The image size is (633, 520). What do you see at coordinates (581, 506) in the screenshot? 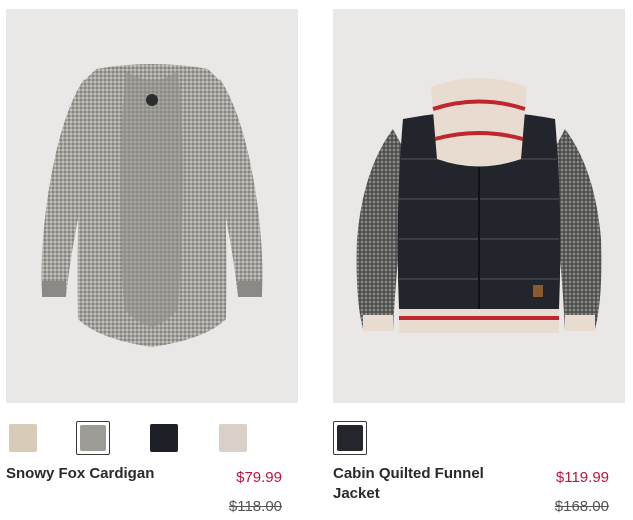
I see `original-price: $168.00` at bounding box center [581, 506].